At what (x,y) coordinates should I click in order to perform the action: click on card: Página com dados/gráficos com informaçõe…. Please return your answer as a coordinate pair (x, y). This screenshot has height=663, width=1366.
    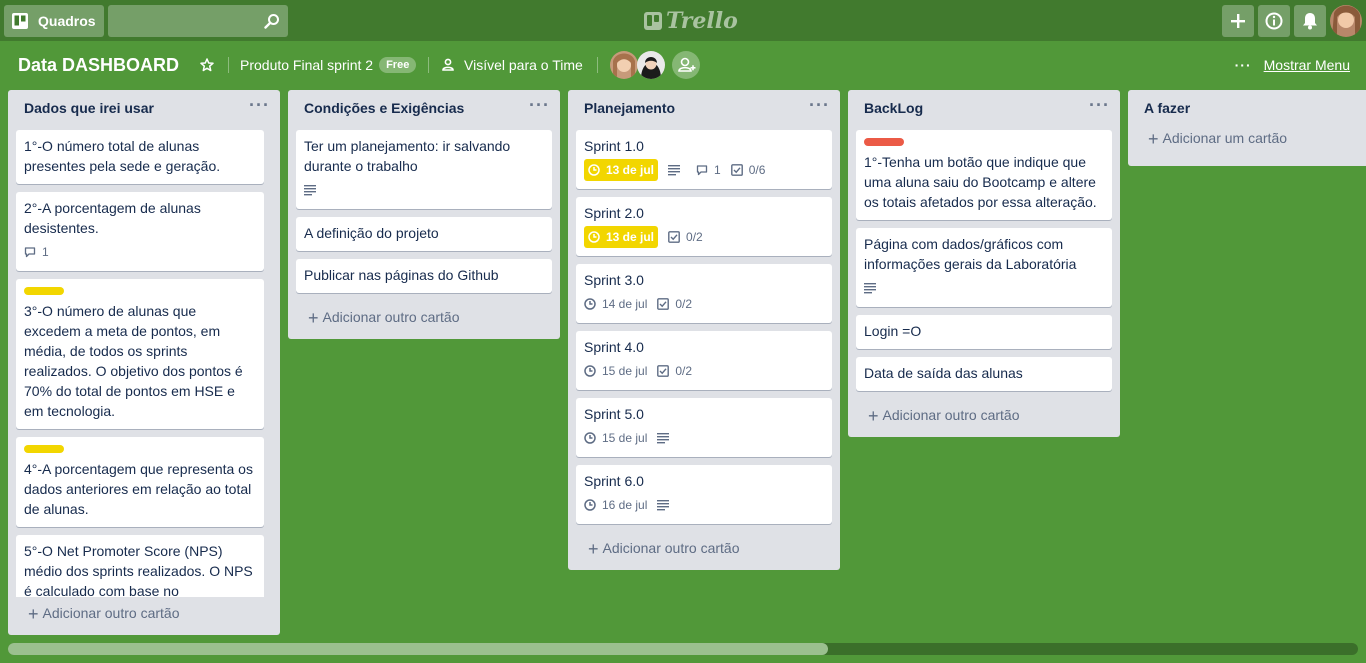
    Looking at the image, I should click on (984, 267).